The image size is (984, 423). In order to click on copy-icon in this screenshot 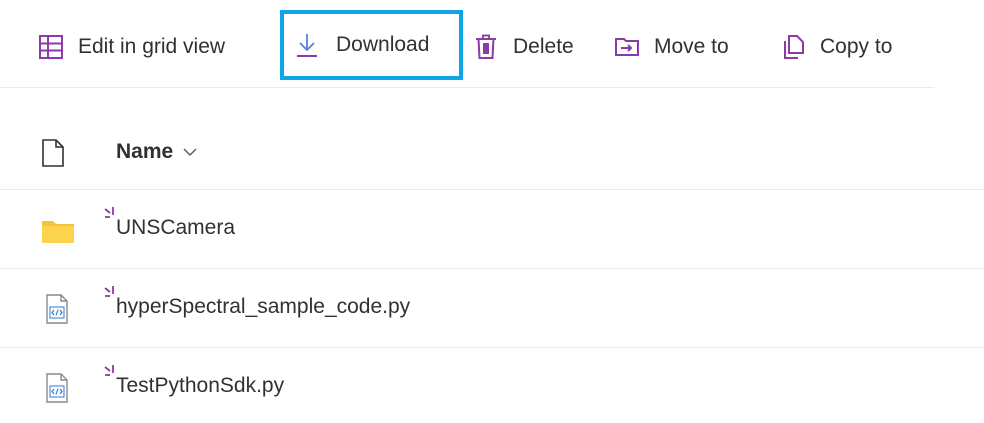, I will do `click(794, 47)`.